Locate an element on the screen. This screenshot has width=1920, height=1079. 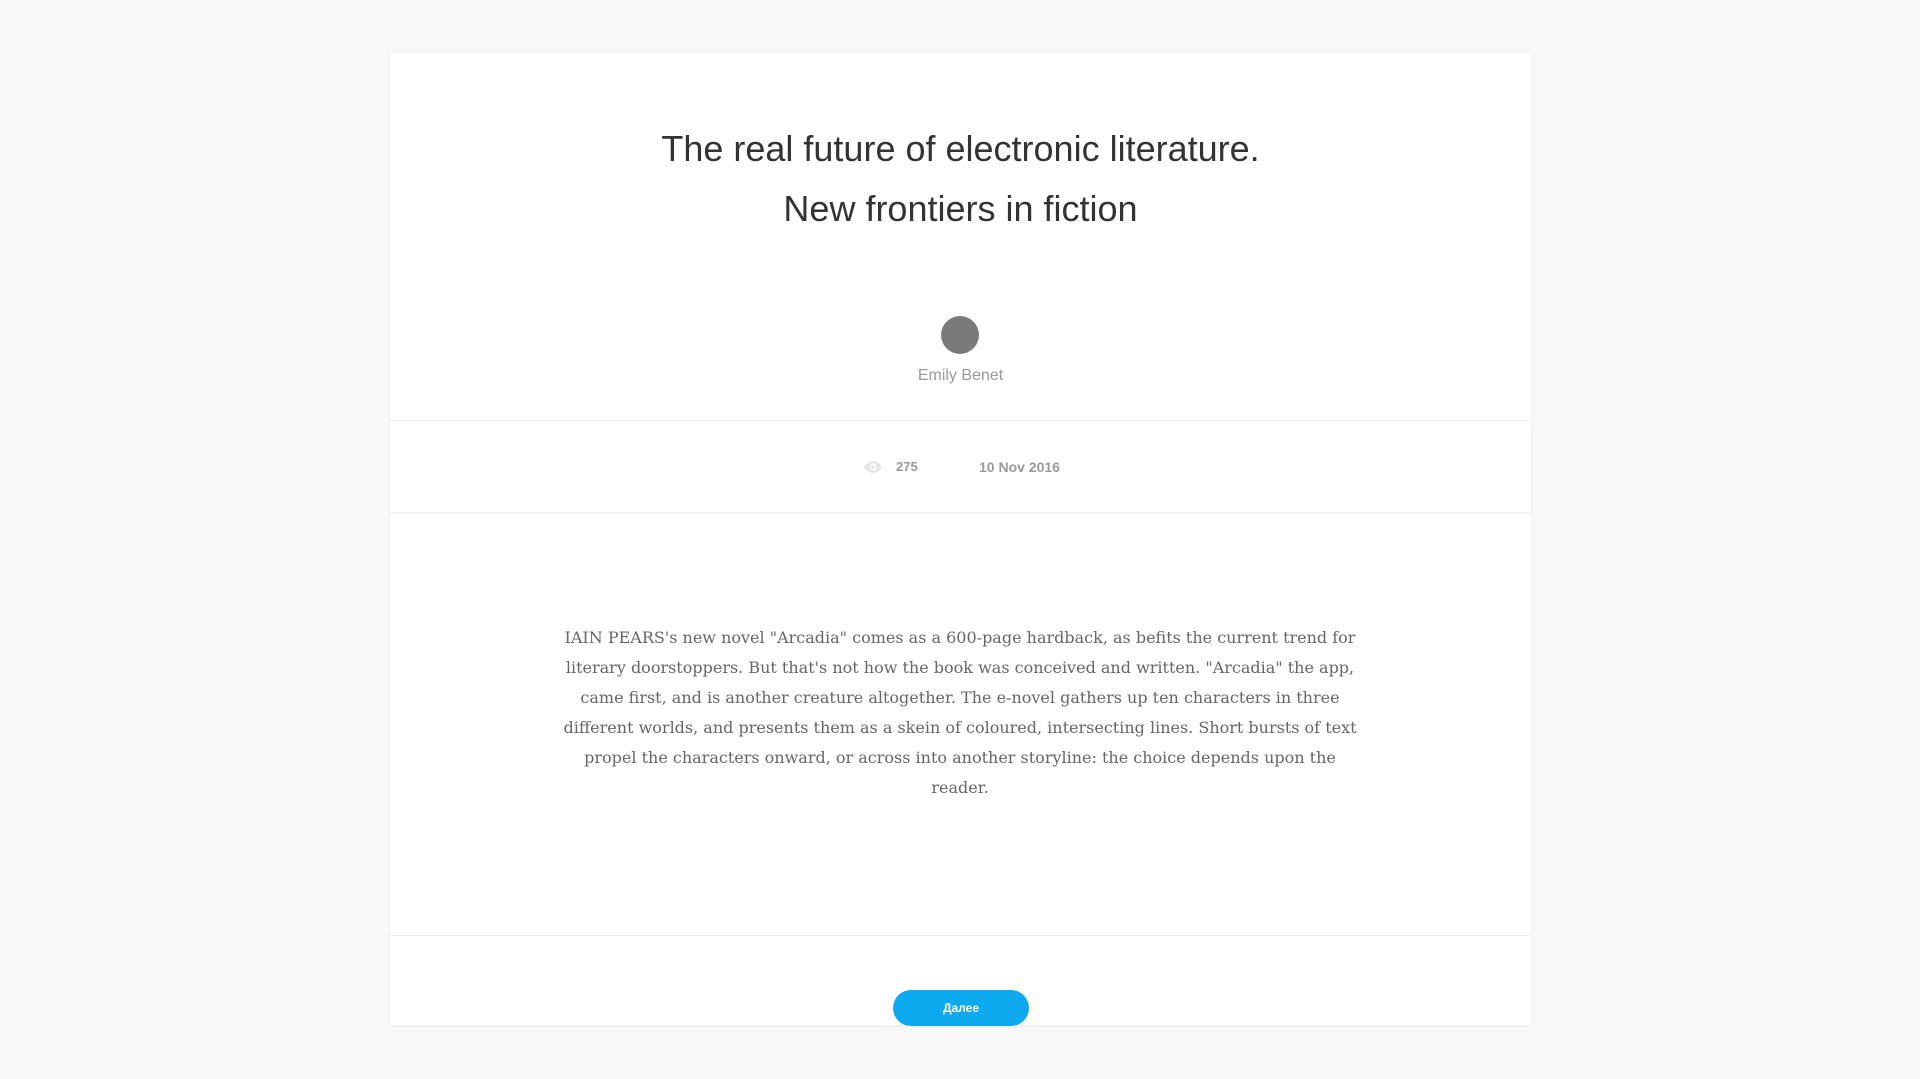
eye-icon is located at coordinates (873, 467).